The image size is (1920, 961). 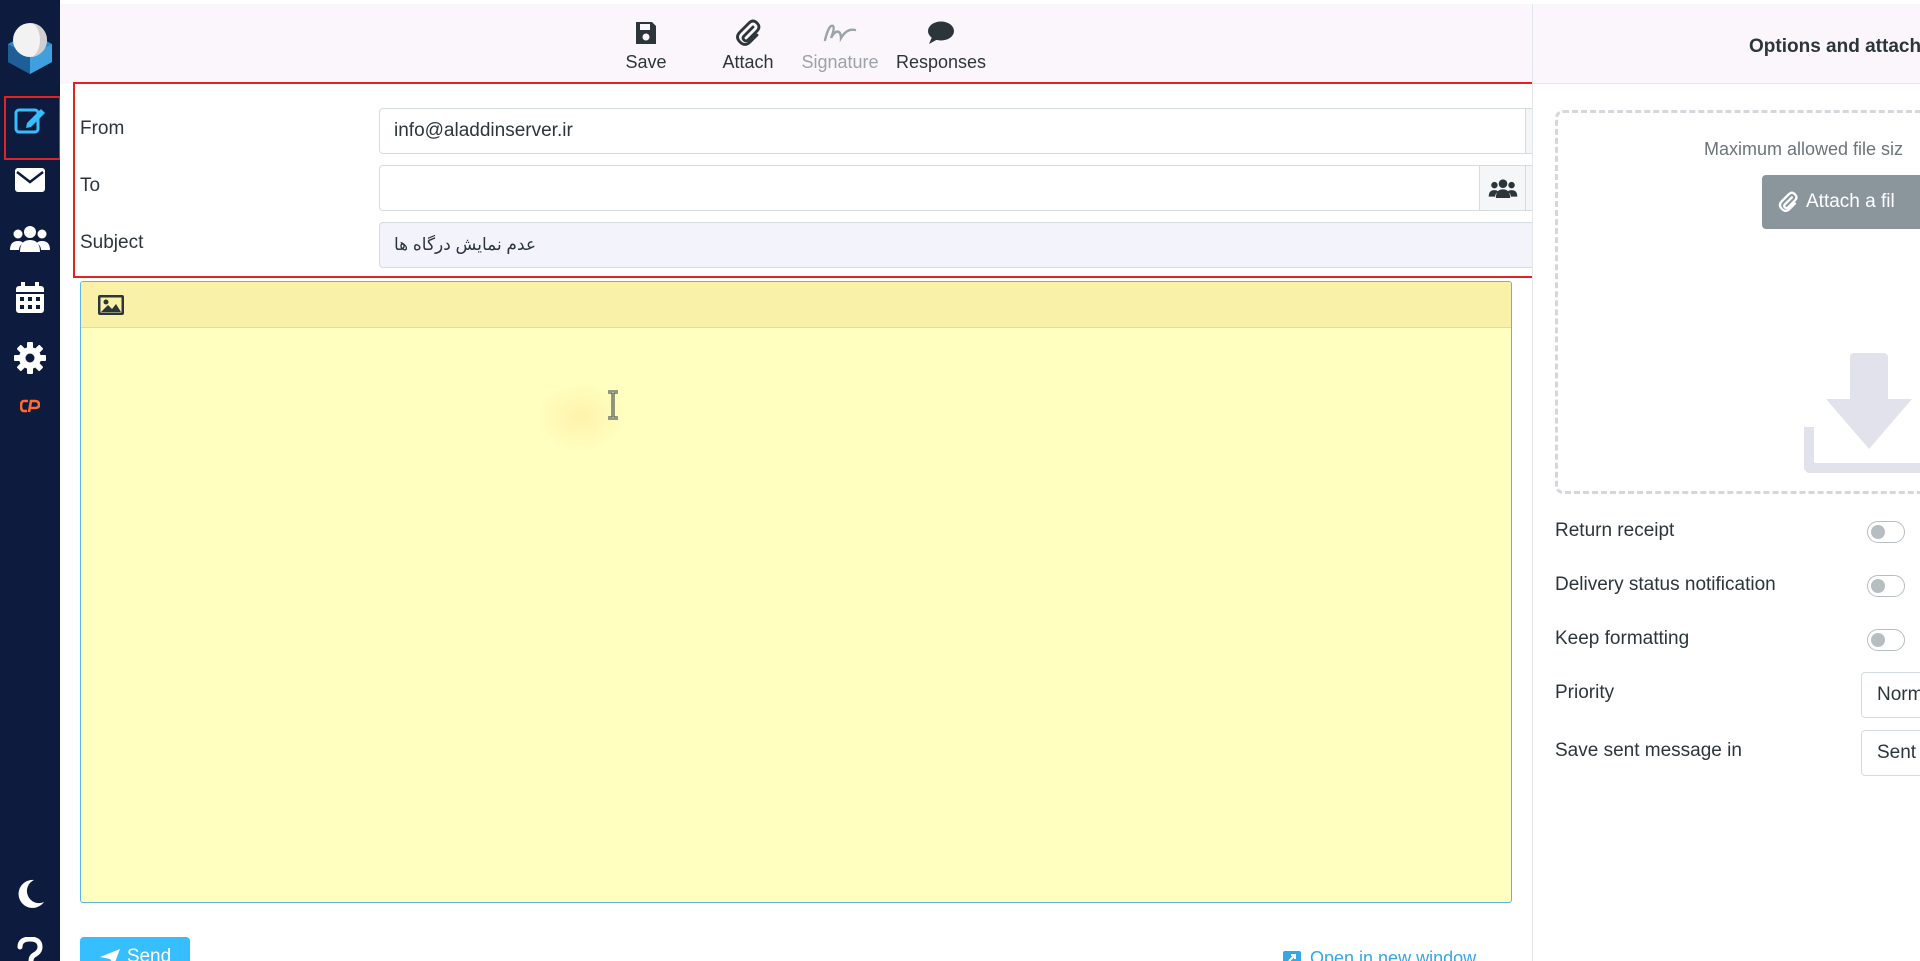 I want to click on insert-image-button, so click(x=111, y=305).